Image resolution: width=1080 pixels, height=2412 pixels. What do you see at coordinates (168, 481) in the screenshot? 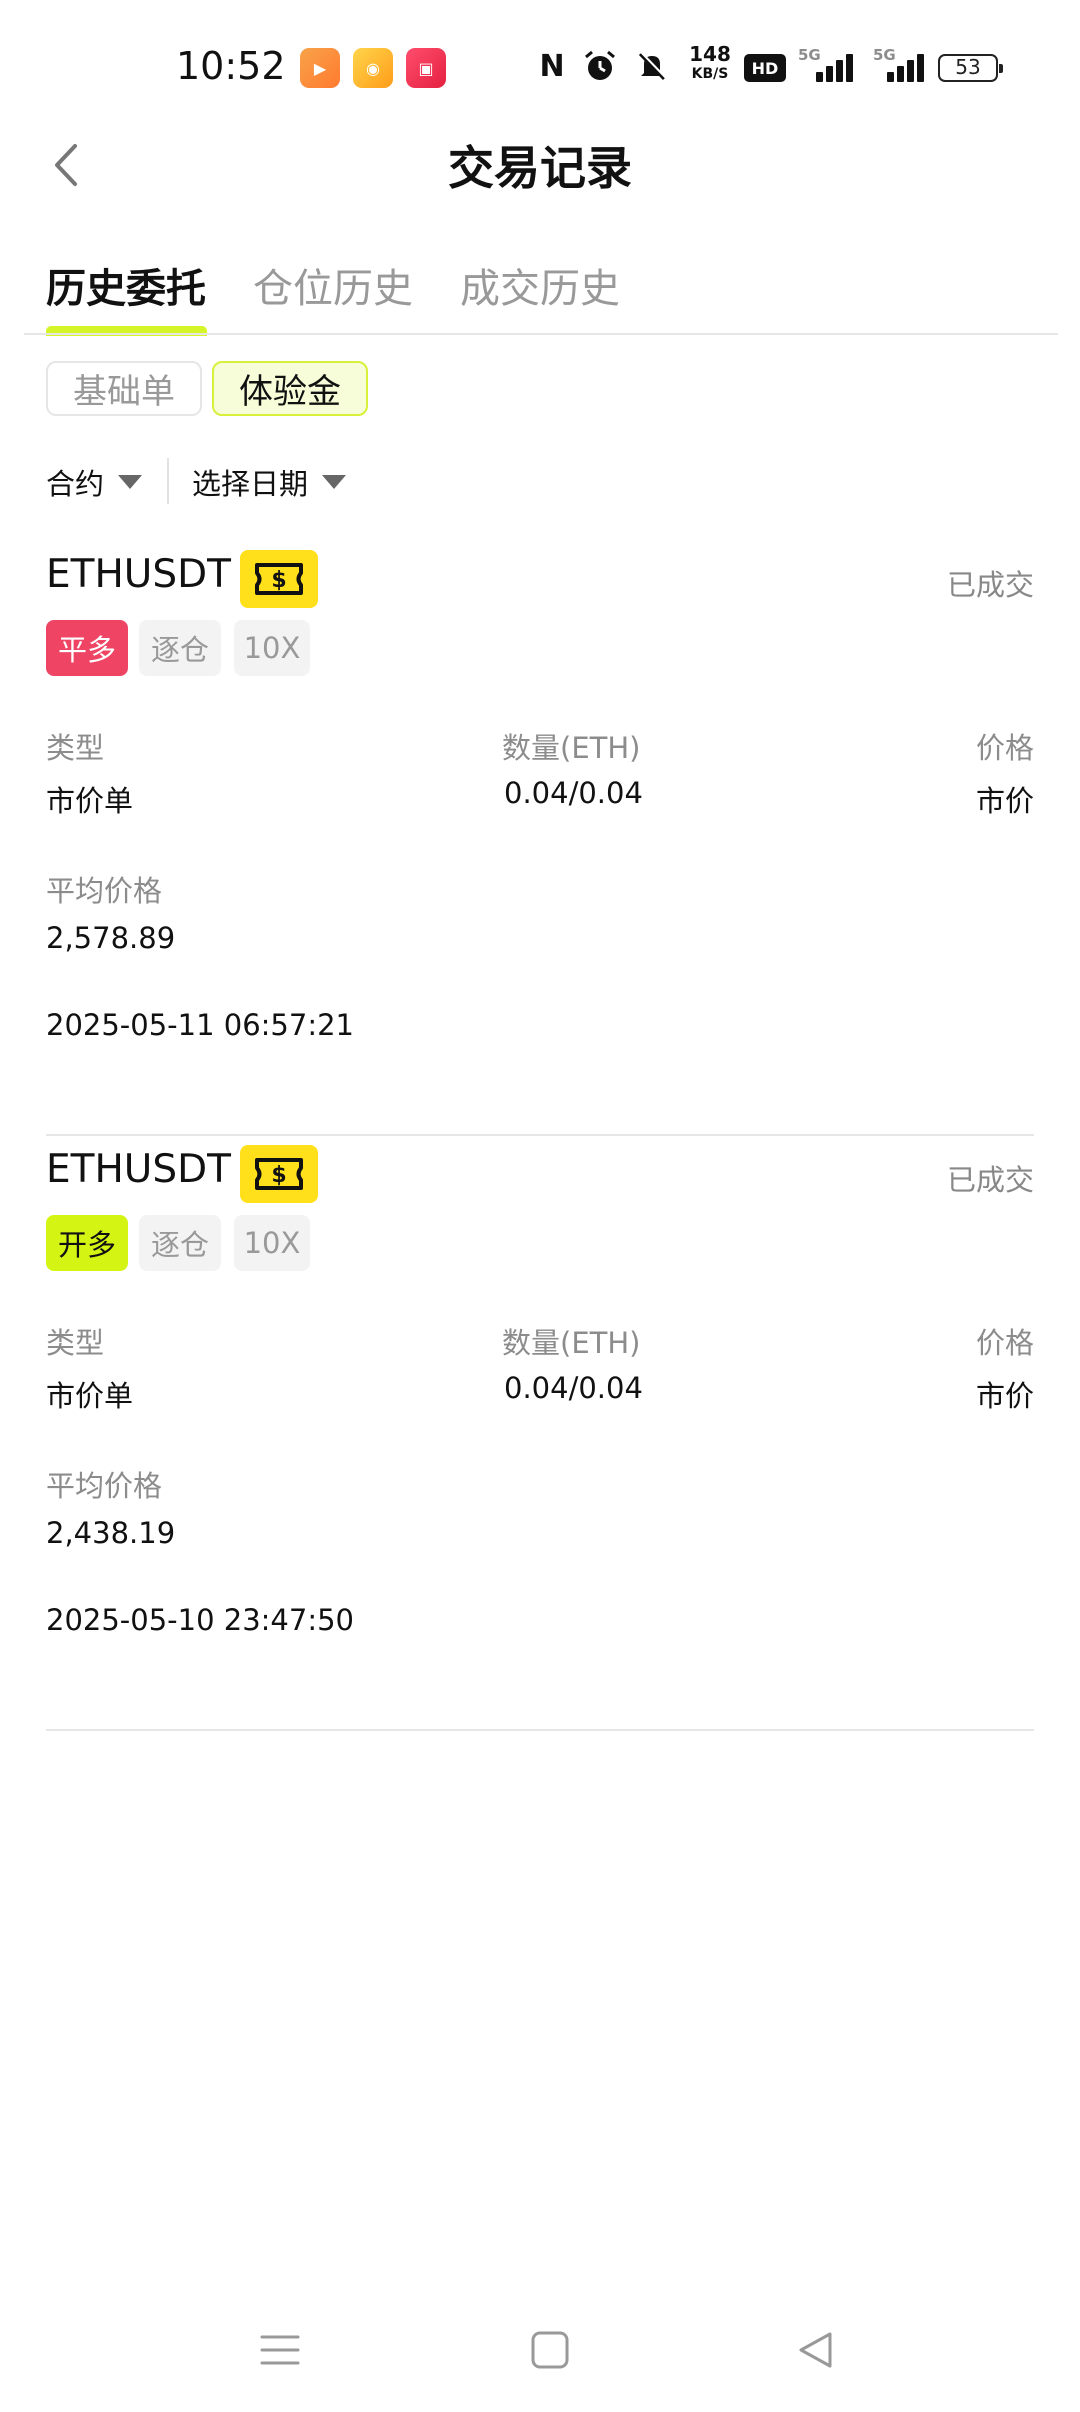
I see `filter-divider` at bounding box center [168, 481].